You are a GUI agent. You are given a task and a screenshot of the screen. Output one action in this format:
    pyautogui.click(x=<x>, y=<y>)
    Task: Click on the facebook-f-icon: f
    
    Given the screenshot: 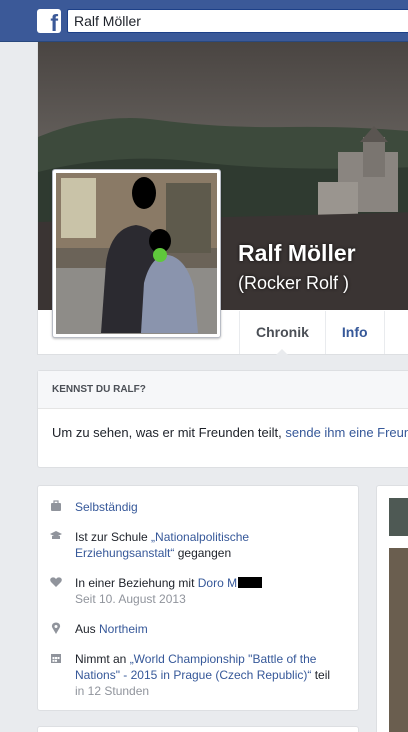 What is the action you would take?
    pyautogui.click(x=49, y=22)
    